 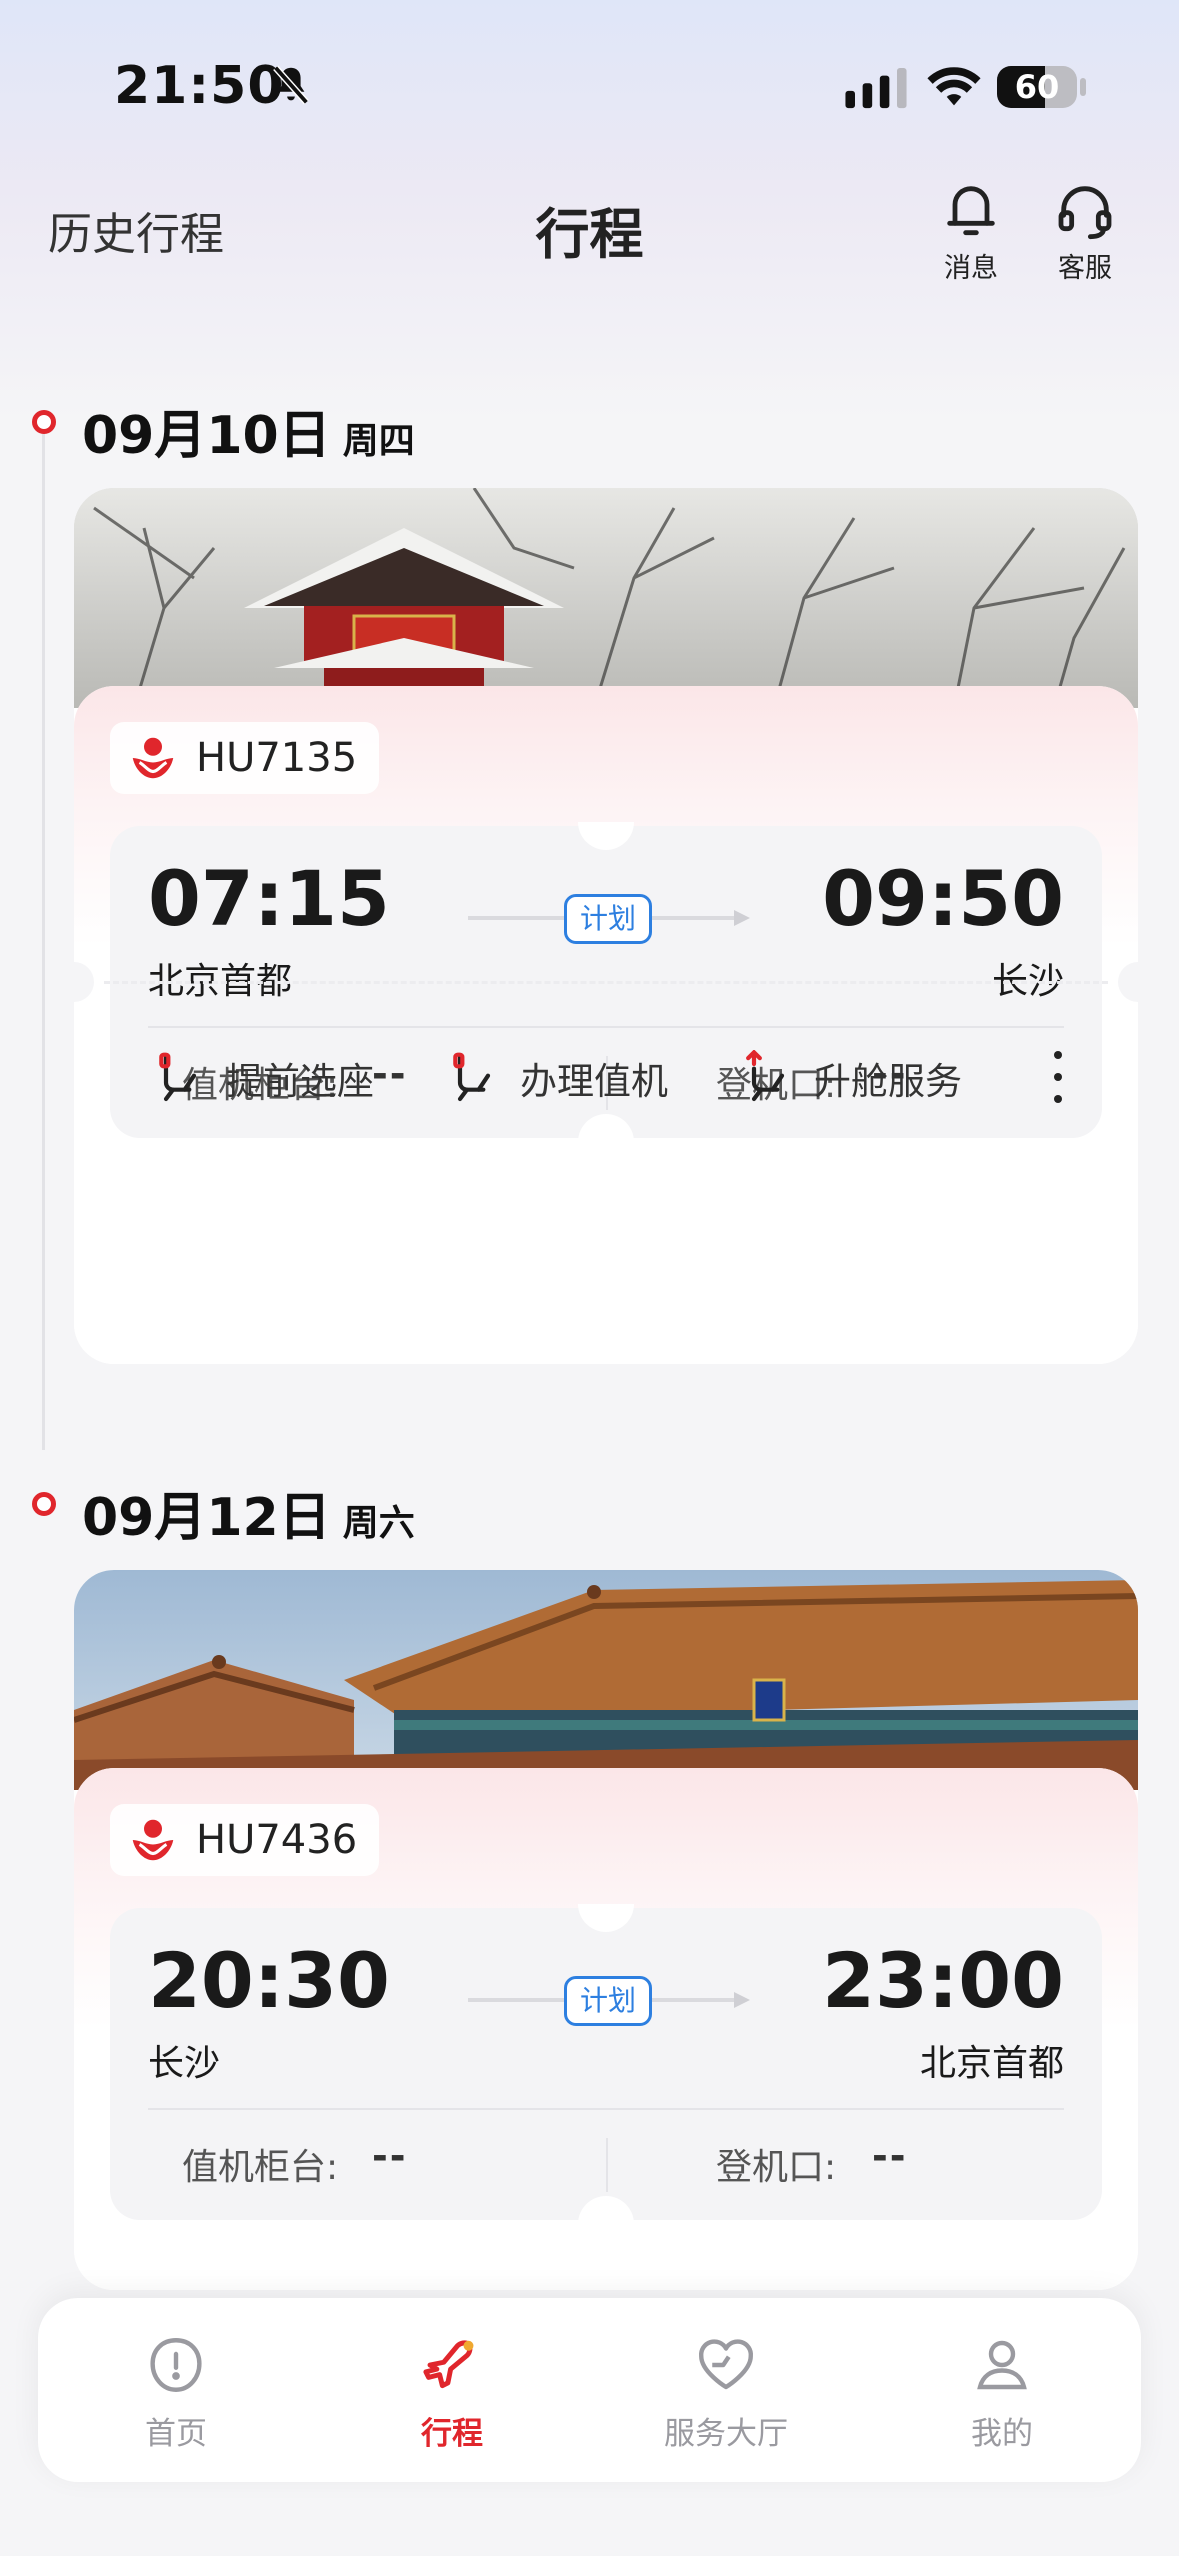 What do you see at coordinates (206, 436) in the screenshot?
I see `trip-date-day: 09月10日` at bounding box center [206, 436].